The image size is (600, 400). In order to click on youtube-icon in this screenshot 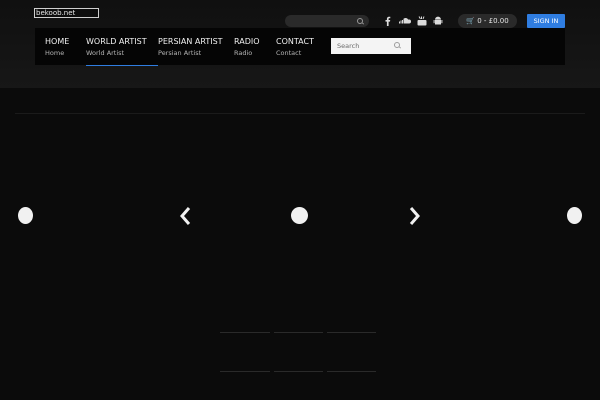, I will do `click(422, 21)`.